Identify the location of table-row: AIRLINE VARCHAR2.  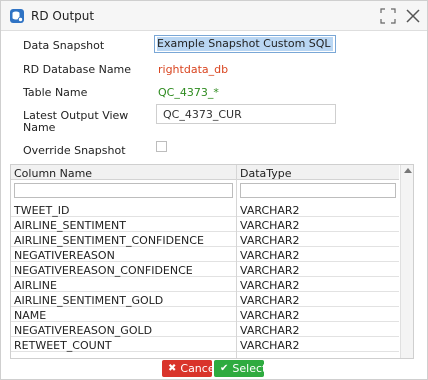
(205, 284).